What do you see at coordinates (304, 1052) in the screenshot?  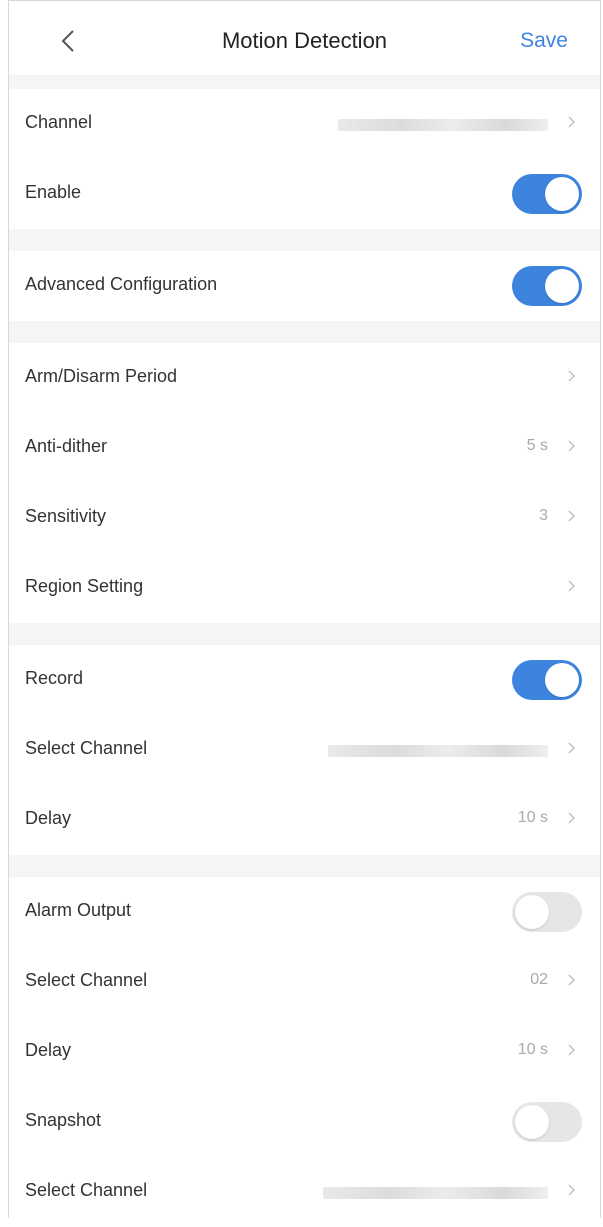 I see `alarm-delay-row: Delay 10 s` at bounding box center [304, 1052].